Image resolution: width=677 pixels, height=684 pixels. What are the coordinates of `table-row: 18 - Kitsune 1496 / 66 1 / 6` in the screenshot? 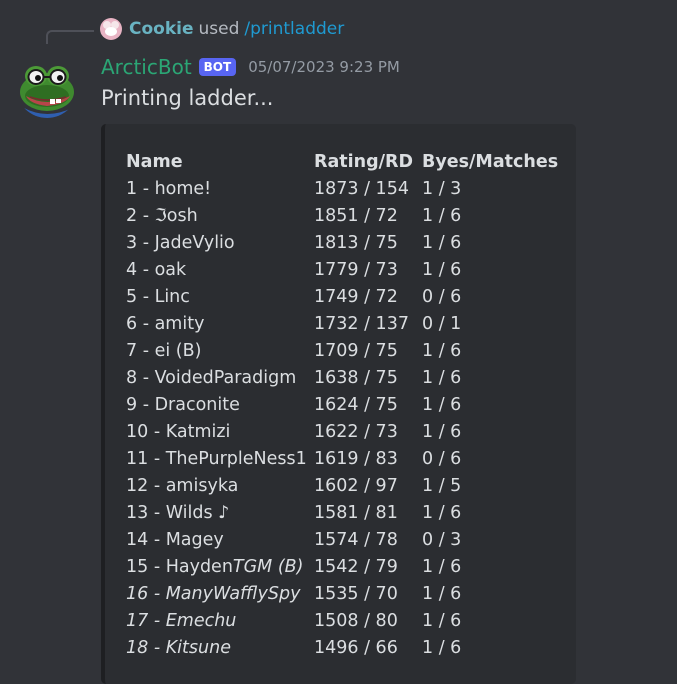 It's located at (344, 648).